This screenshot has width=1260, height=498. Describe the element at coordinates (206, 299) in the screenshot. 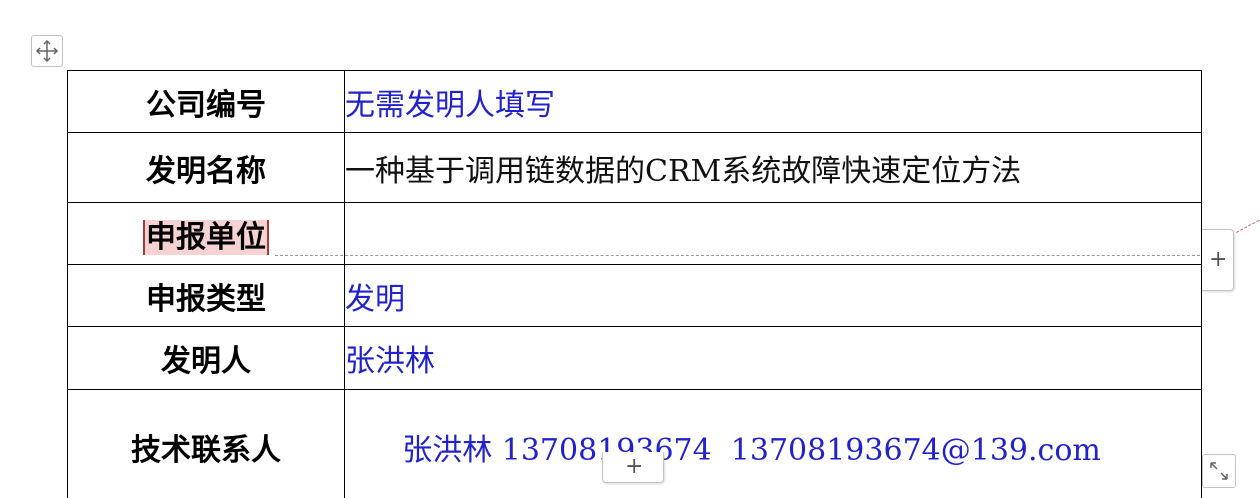

I see `label-text: 申报类型` at that location.